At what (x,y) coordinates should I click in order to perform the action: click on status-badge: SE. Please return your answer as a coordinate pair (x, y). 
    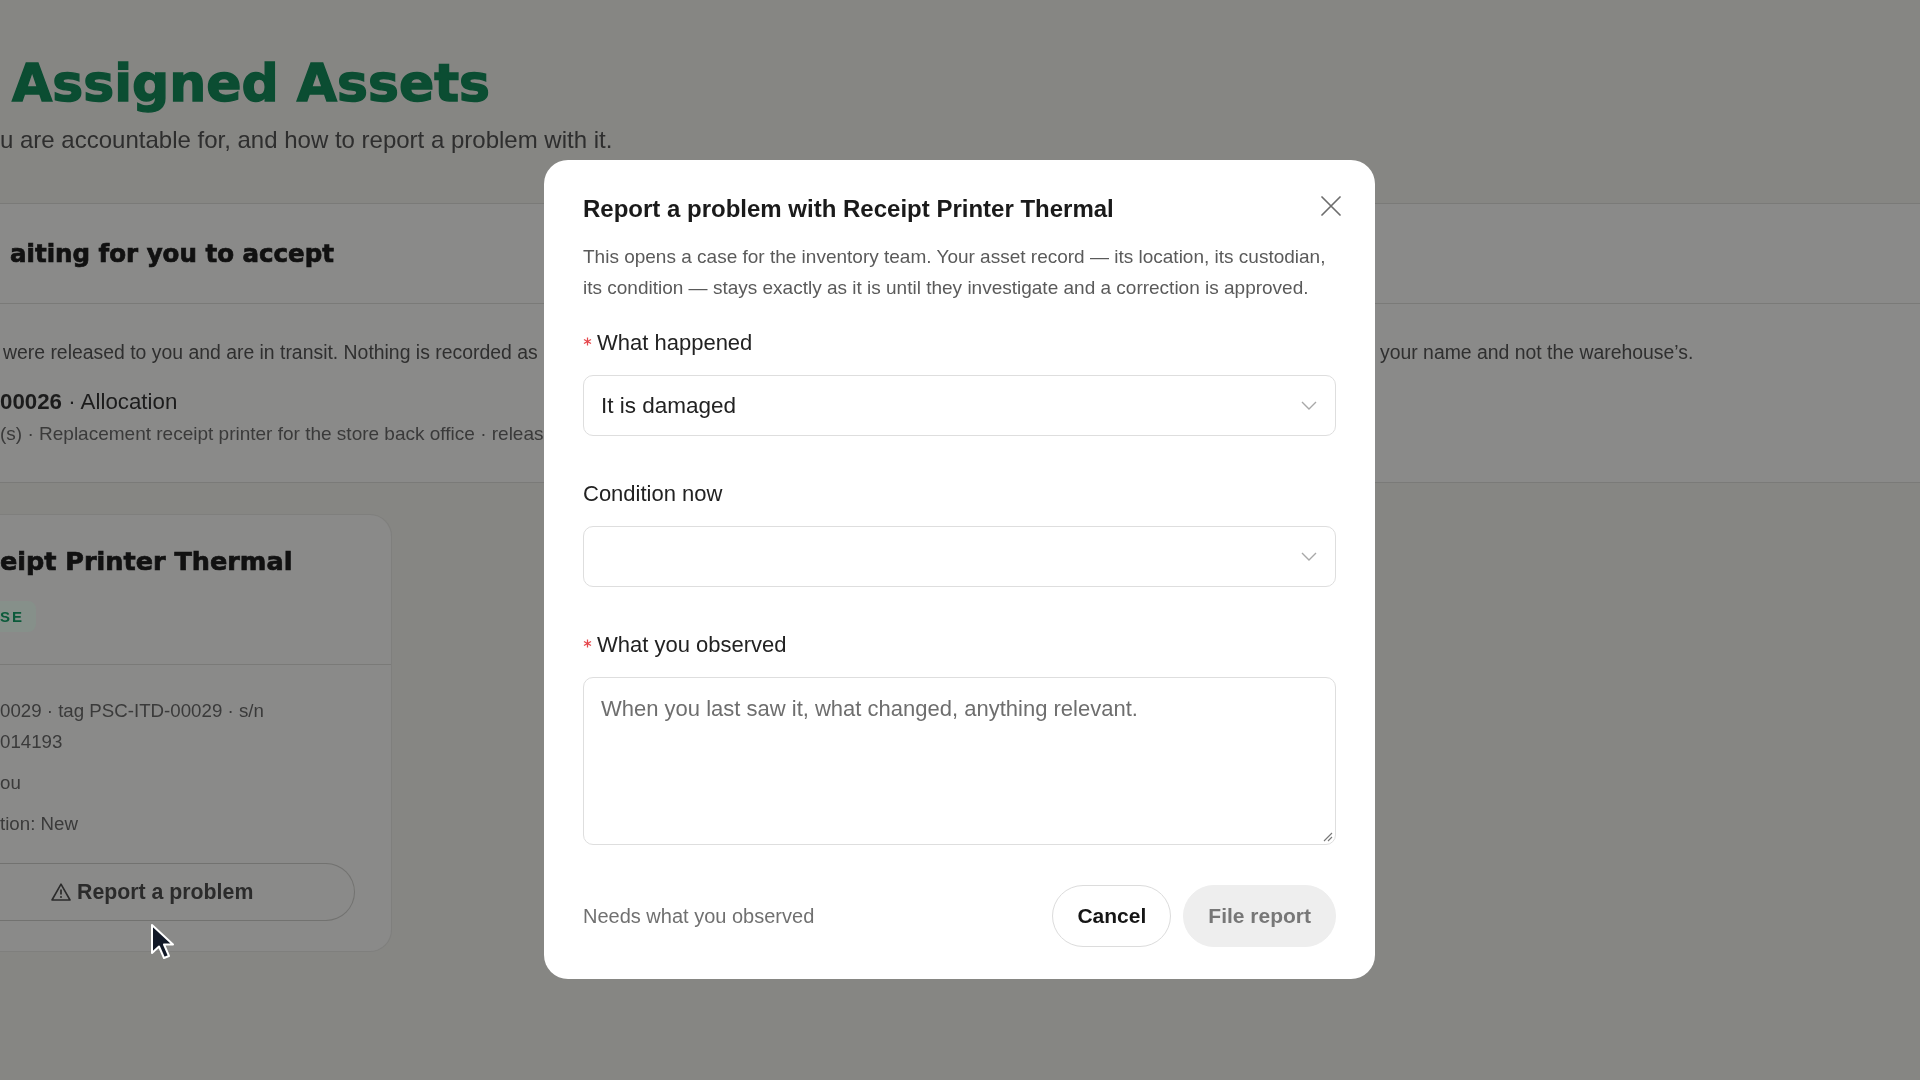
    Looking at the image, I should click on (18, 616).